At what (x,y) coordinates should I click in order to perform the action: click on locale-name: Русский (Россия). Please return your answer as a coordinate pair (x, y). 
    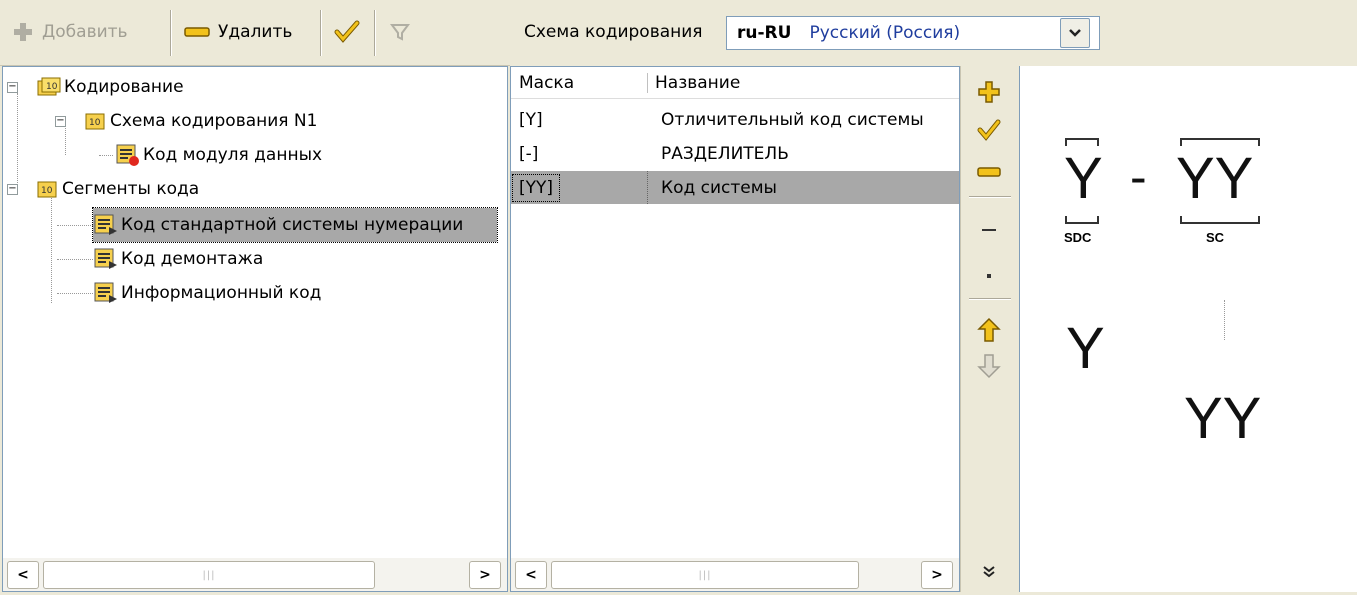
    Looking at the image, I should click on (885, 33).